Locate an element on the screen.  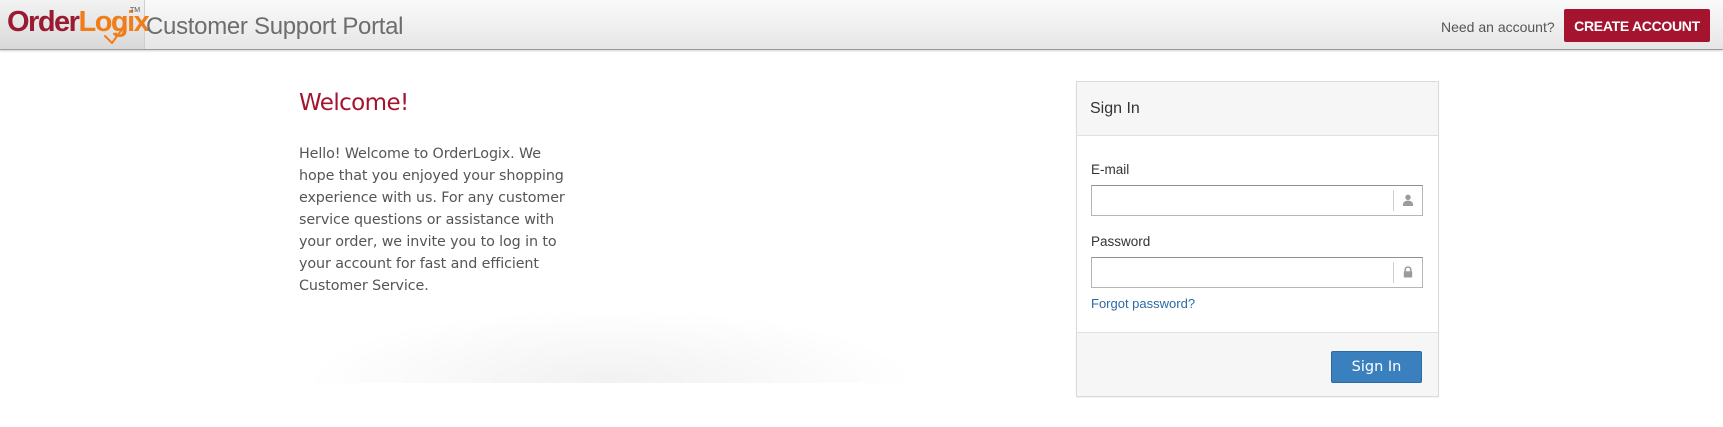
decorative-swoosh is located at coordinates (610, 345).